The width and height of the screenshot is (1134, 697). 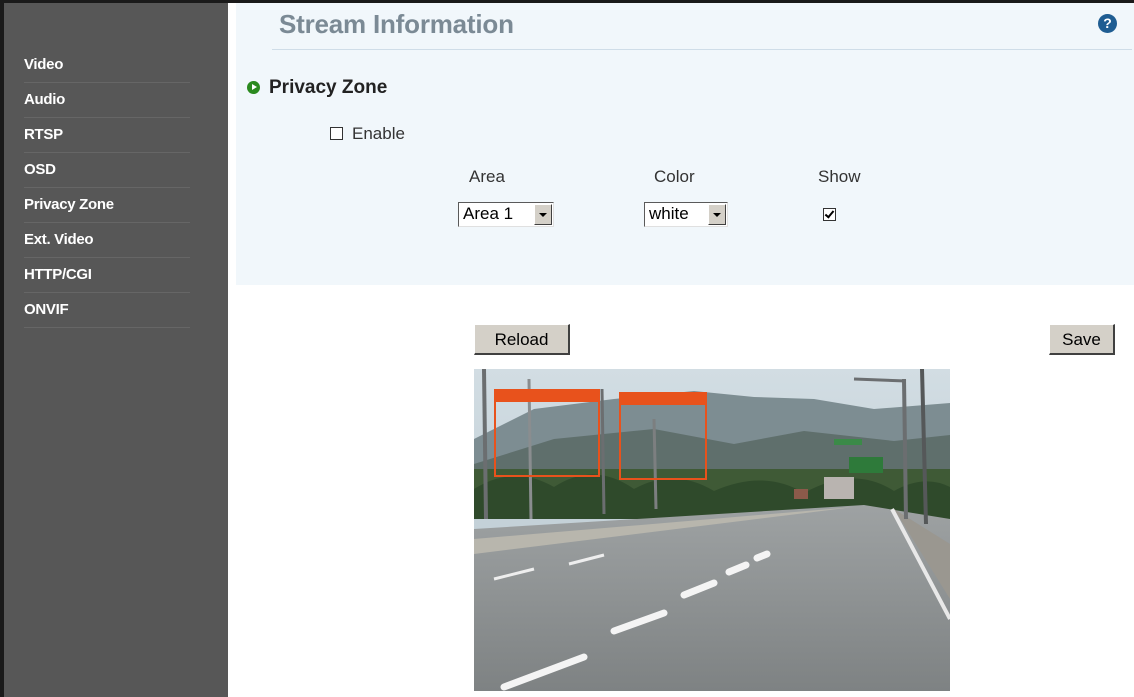 I want to click on area-column-header: Area, so click(x=487, y=176).